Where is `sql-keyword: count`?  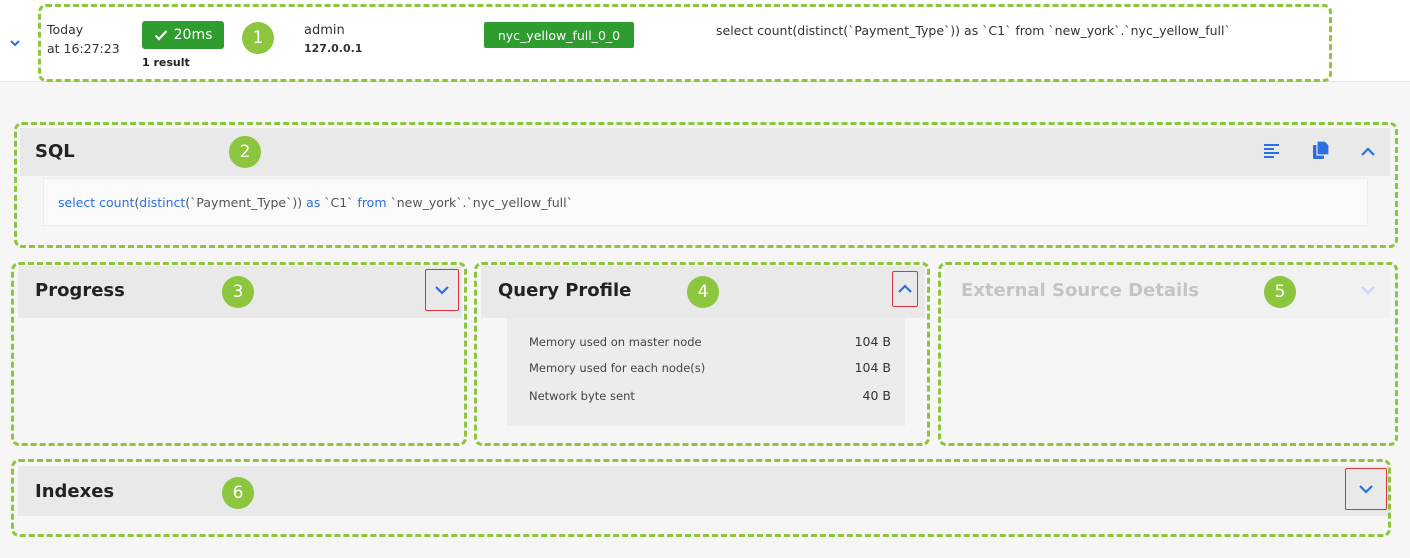
sql-keyword: count is located at coordinates (117, 202).